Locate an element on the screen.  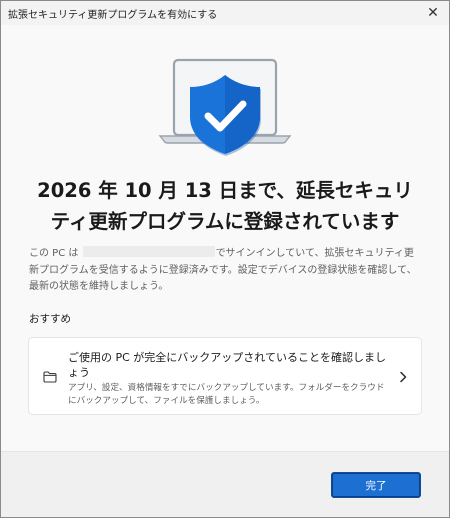
recommendation-title: ご使用の PC が完全にバックアップされていることを確認しましょう is located at coordinates (227, 365).